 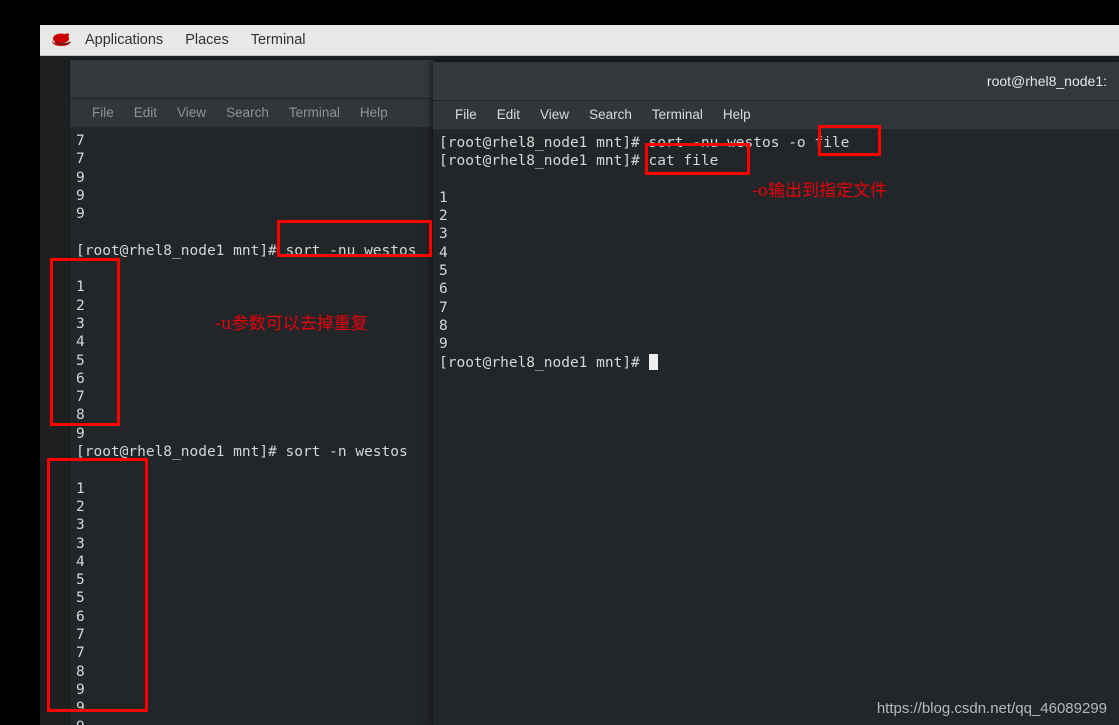 What do you see at coordinates (579, 161) in the screenshot?
I see `terminal-line: [root@rhel8_node1 mnt]# cat file` at bounding box center [579, 161].